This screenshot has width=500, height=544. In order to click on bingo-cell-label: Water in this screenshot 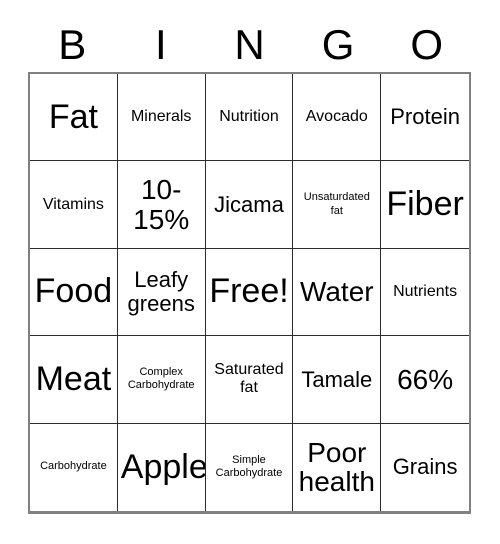, I will do `click(336, 292)`.